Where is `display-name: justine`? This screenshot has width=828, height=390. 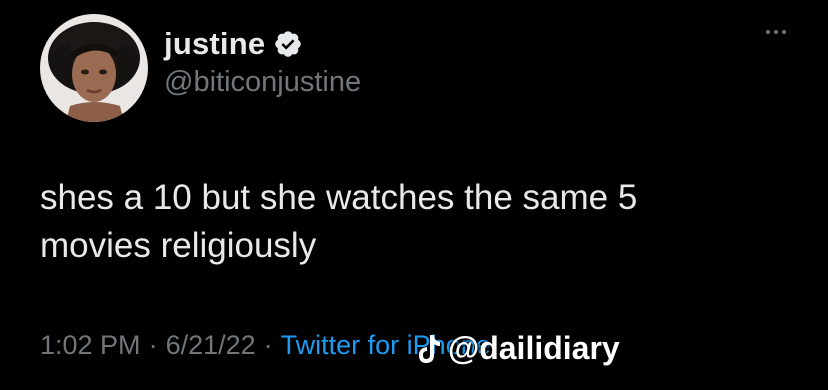 display-name: justine is located at coordinates (214, 44).